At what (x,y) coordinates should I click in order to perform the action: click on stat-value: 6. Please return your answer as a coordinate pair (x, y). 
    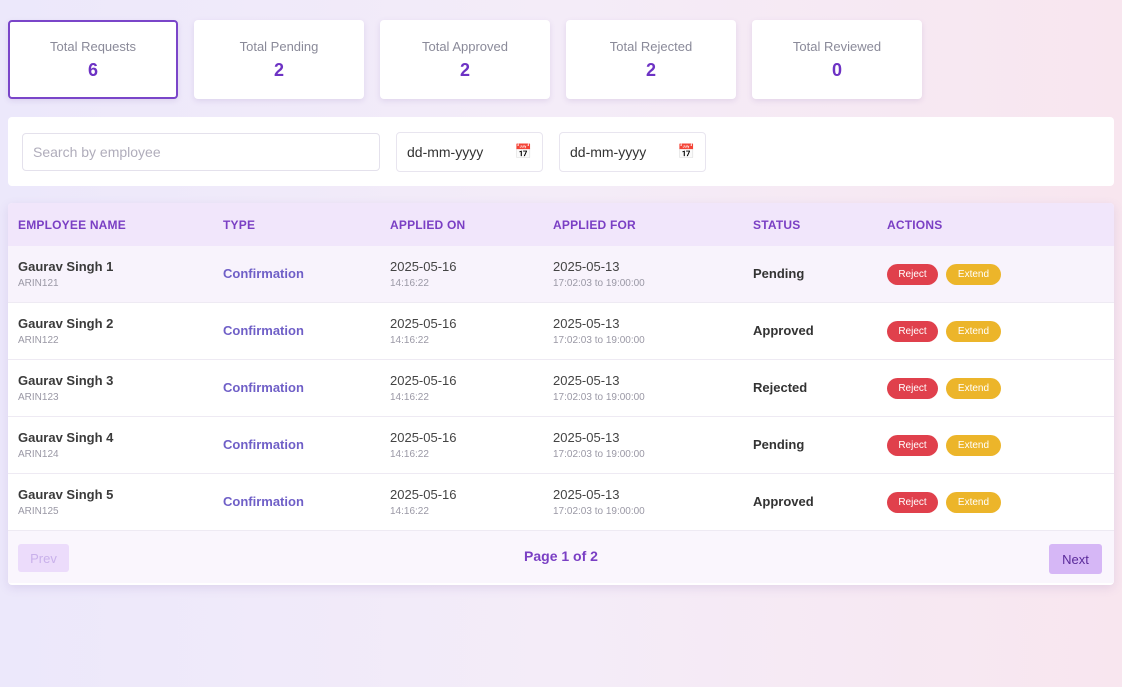
    Looking at the image, I should click on (92, 69).